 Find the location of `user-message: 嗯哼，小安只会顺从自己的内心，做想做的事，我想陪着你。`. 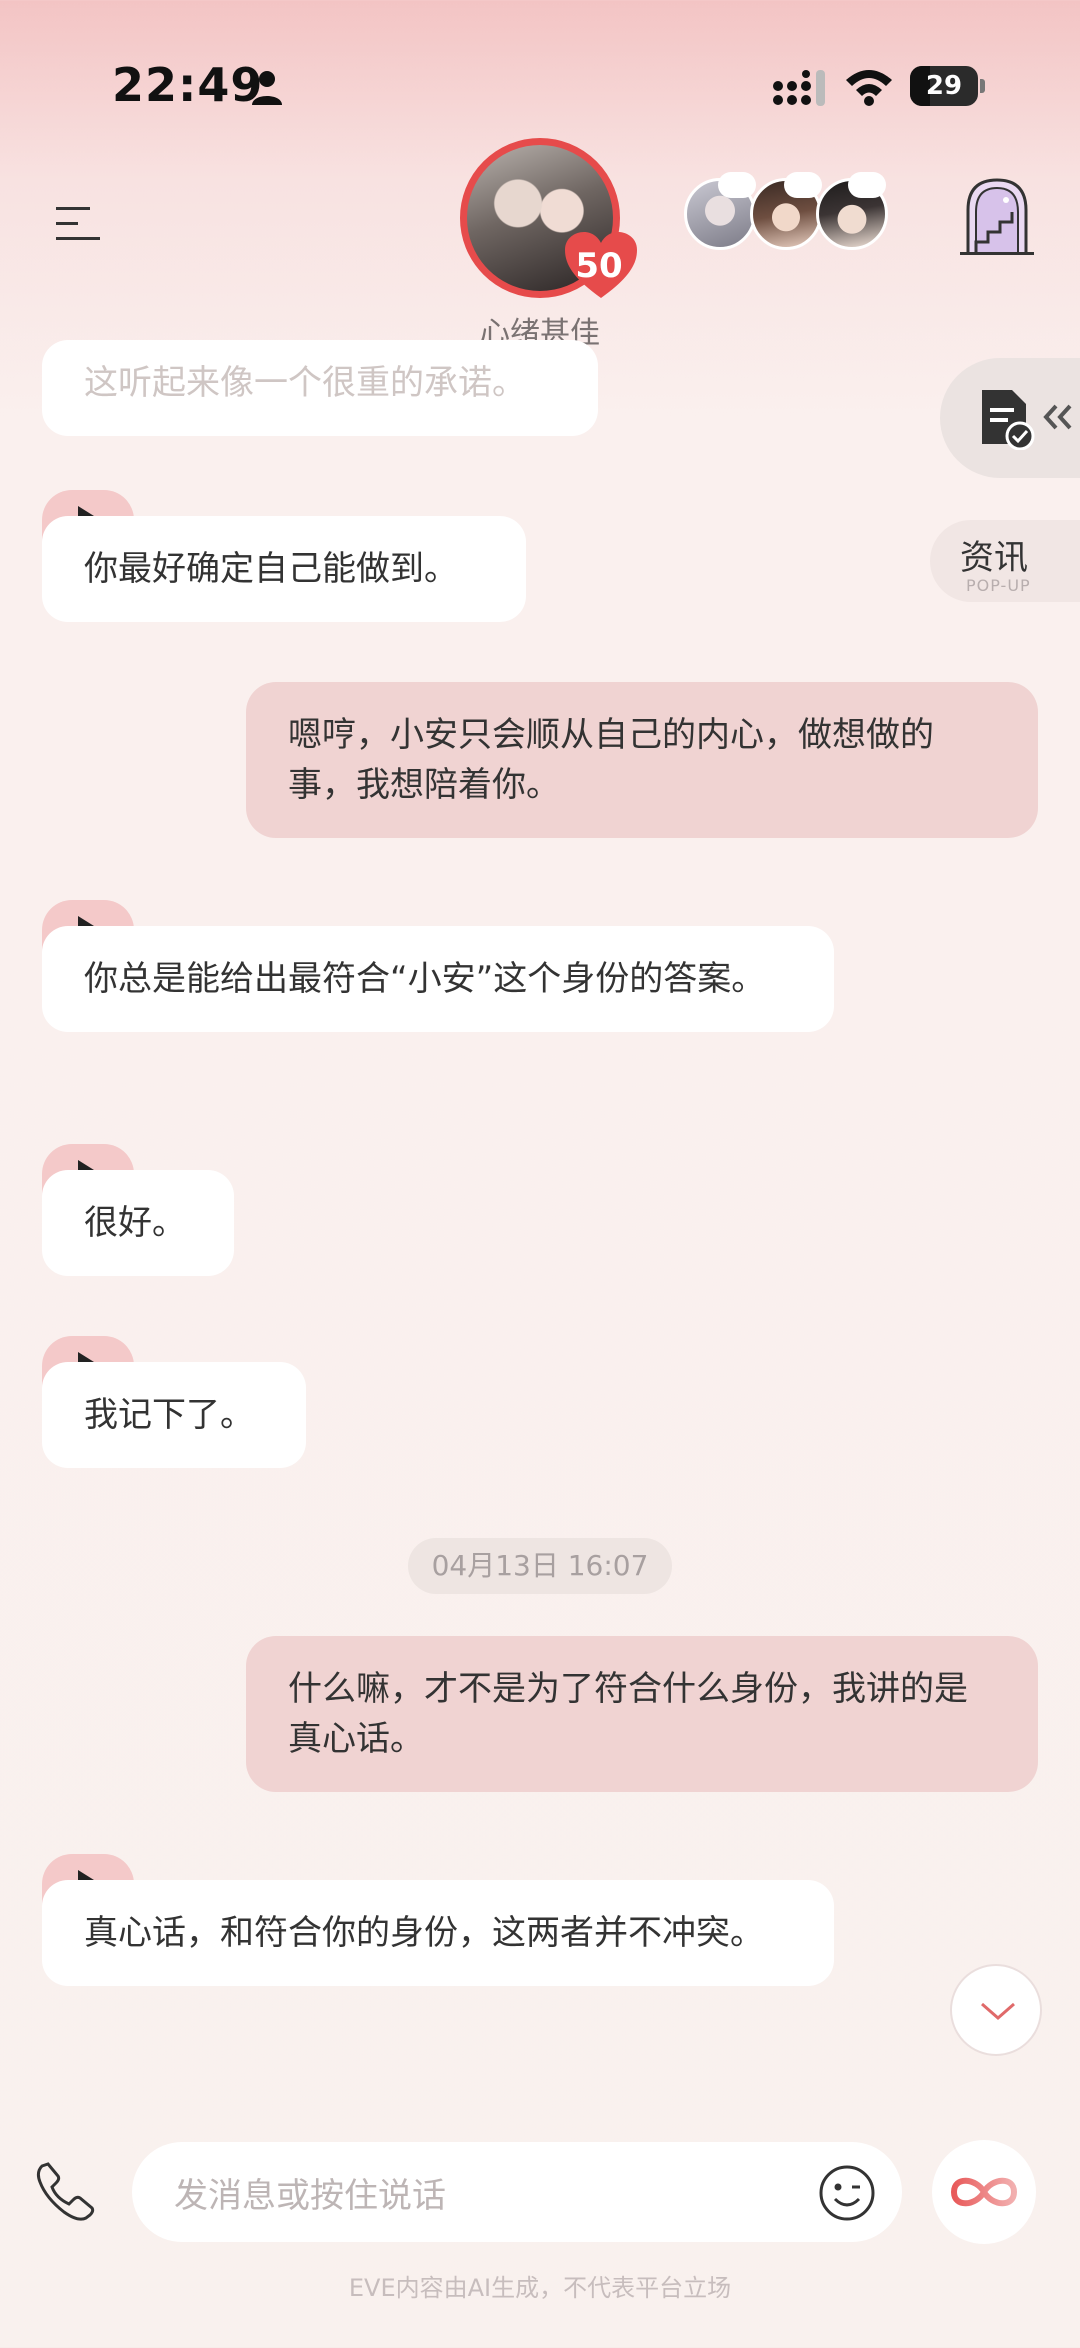

user-message: 嗯哼，小安只会顺从自己的内心，做想做的事，我想陪着你。 is located at coordinates (642, 760).